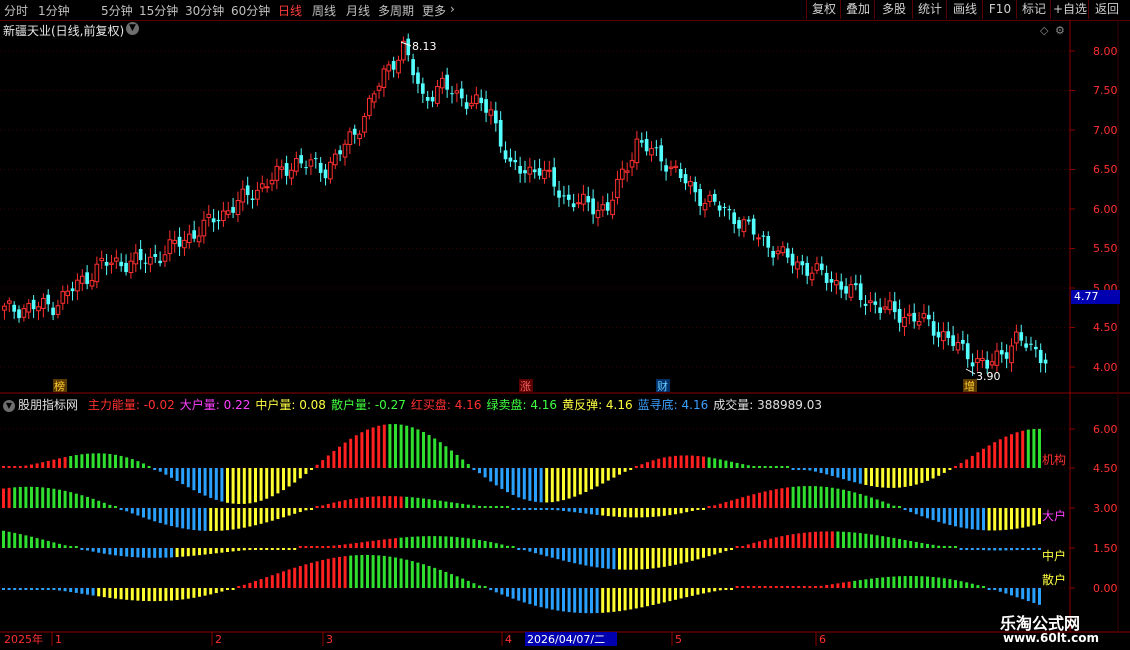 This screenshot has width=1130, height=650. Describe the element at coordinates (1044, 30) in the screenshot. I see `diamond-icon: ◇` at that location.